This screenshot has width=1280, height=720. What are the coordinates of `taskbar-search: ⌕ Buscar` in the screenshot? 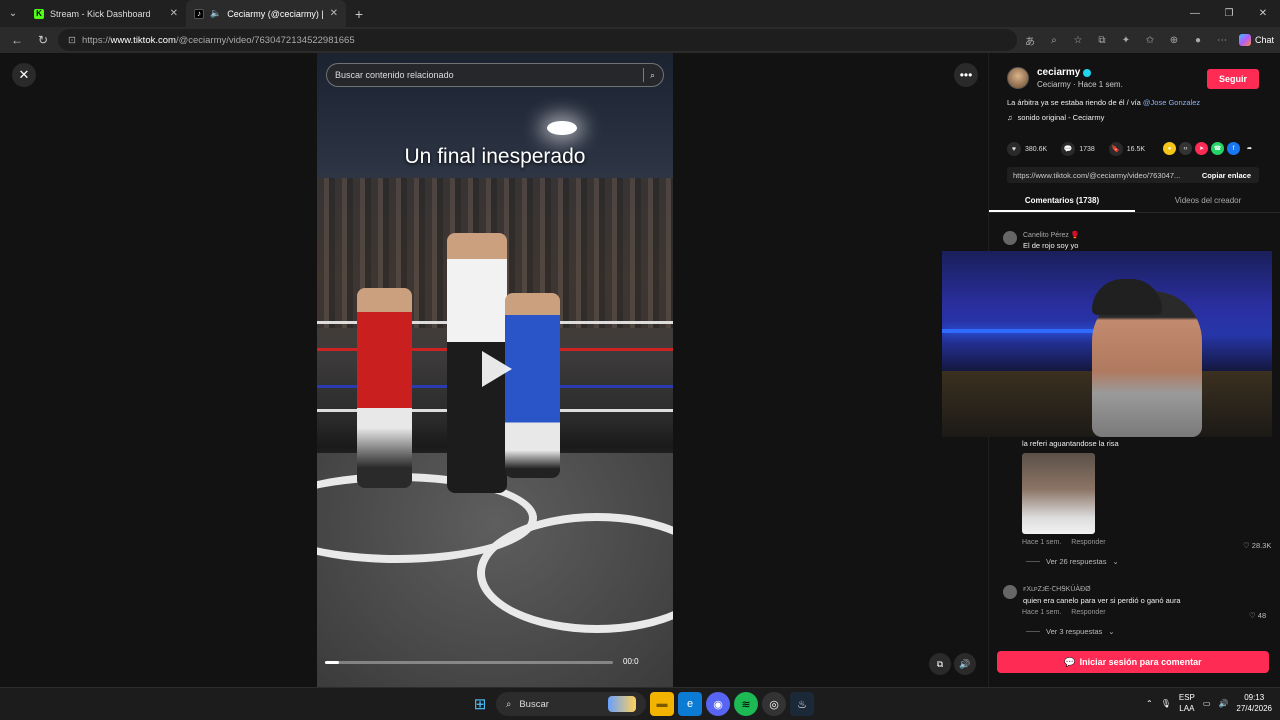 It's located at (571, 704).